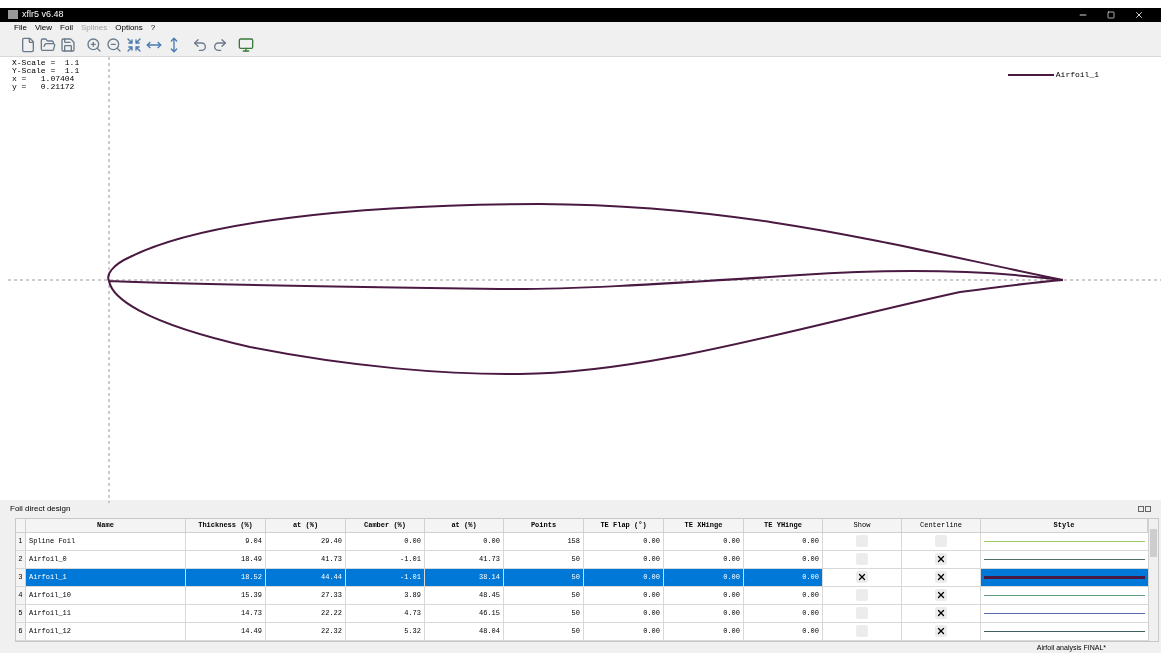 The height and width of the screenshot is (653, 1161). I want to click on open-folder-icon, so click(48, 45).